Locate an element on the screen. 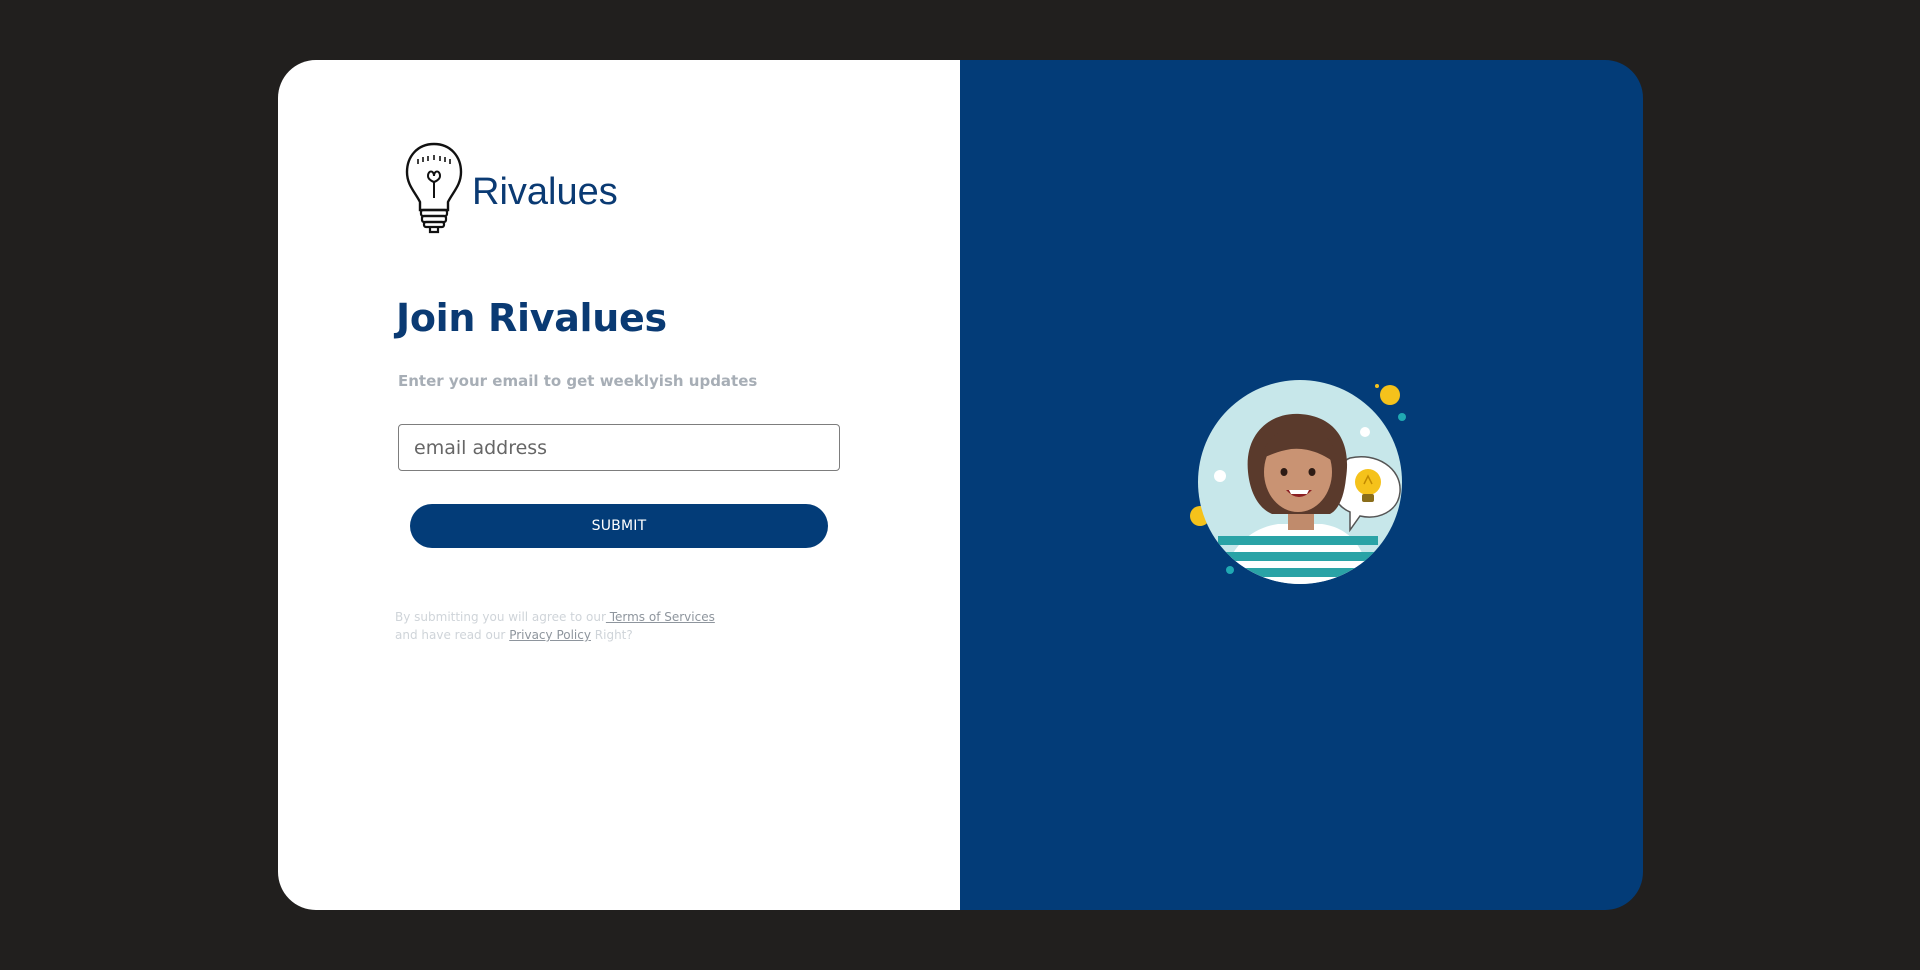 The image size is (1920, 970). woman-with-idea-icon is located at coordinates (1298, 482).